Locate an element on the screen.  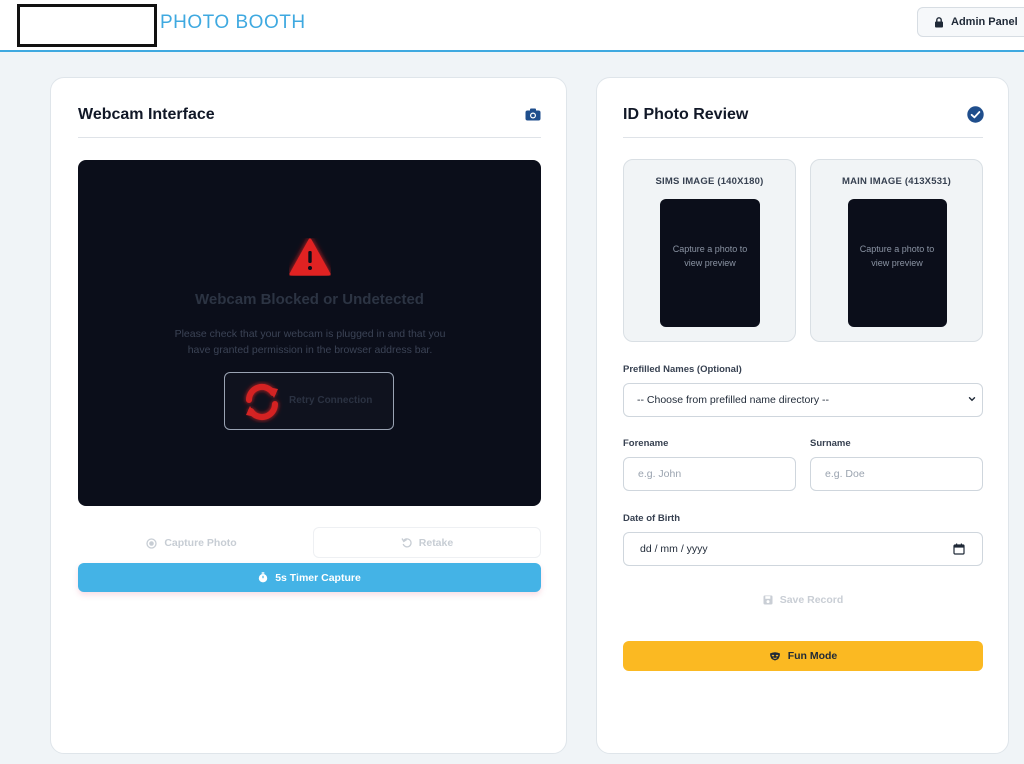
surname-label: Surname is located at coordinates (830, 443).